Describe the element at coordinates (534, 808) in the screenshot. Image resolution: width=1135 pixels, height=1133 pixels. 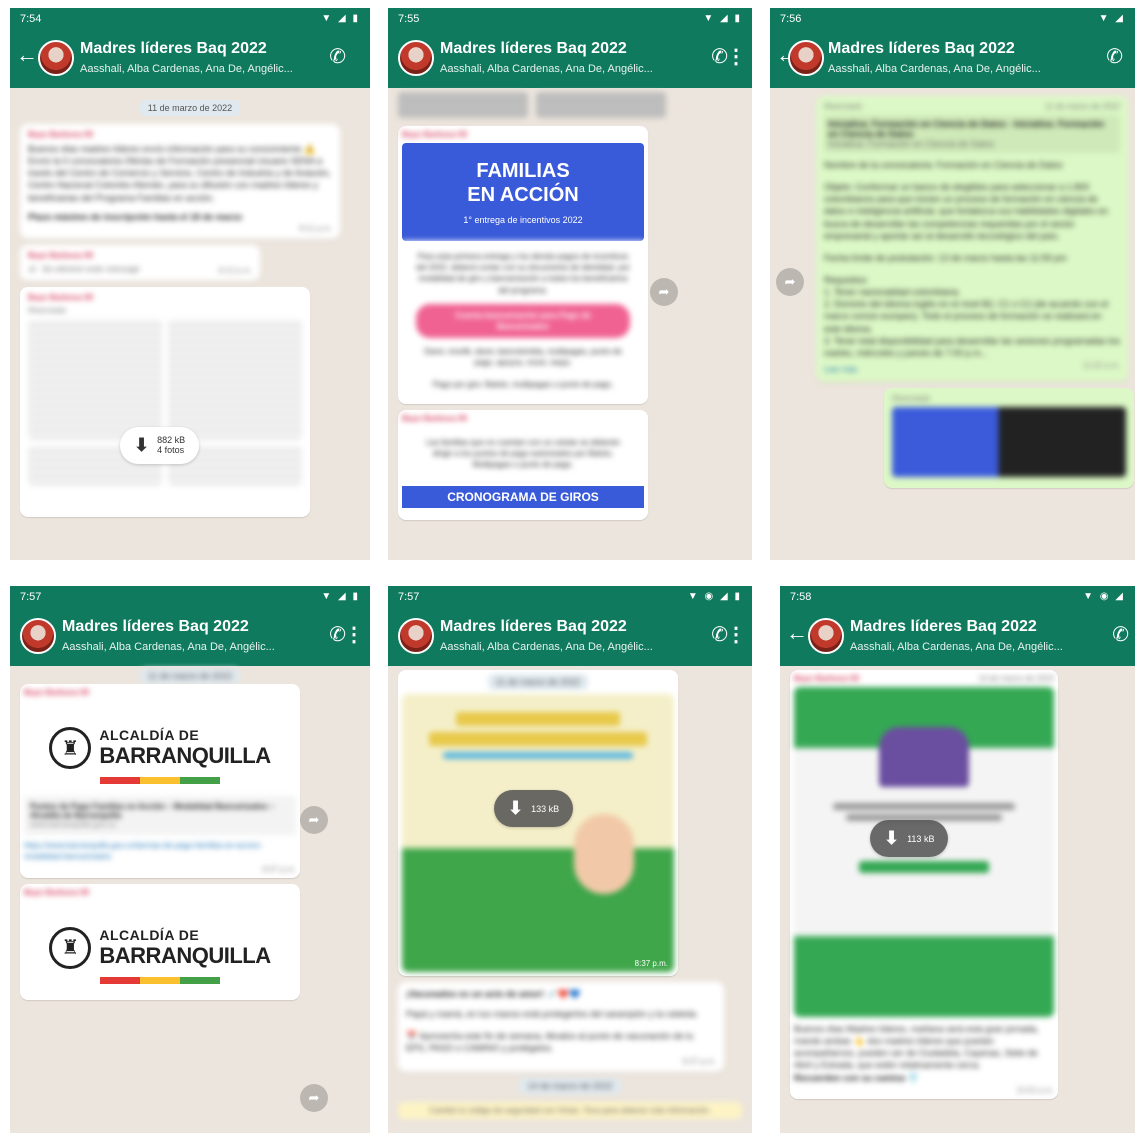
I see `download-button: ⬇ 133 kB` at that location.